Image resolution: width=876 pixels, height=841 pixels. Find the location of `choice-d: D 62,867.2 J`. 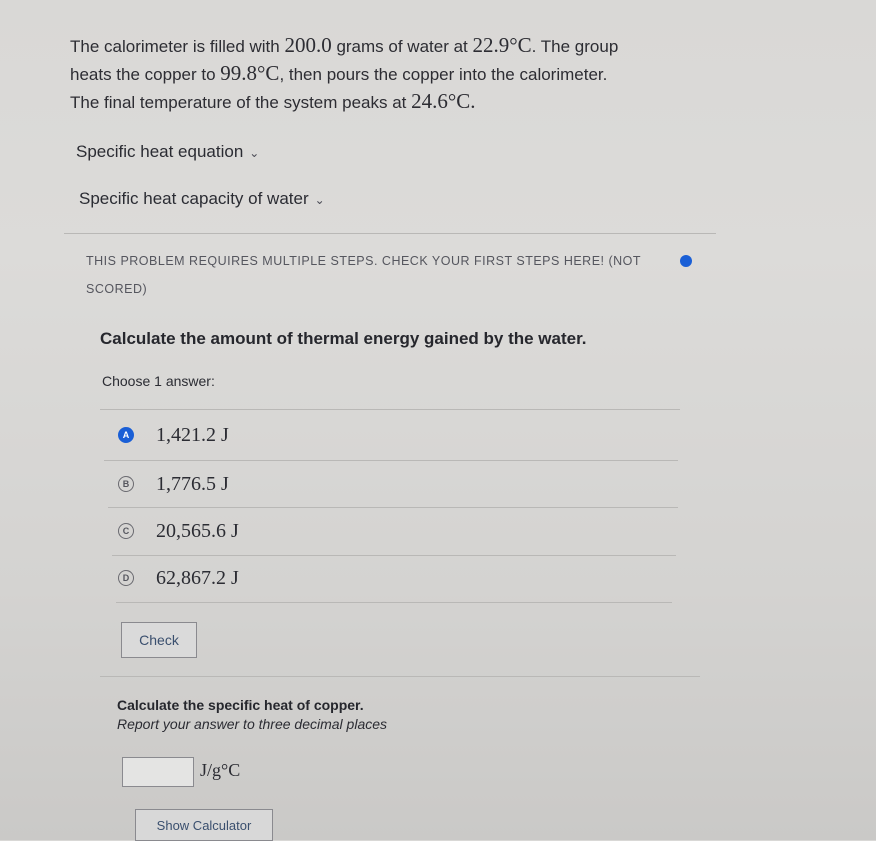

choice-d: D 62,867.2 J is located at coordinates (398, 578).